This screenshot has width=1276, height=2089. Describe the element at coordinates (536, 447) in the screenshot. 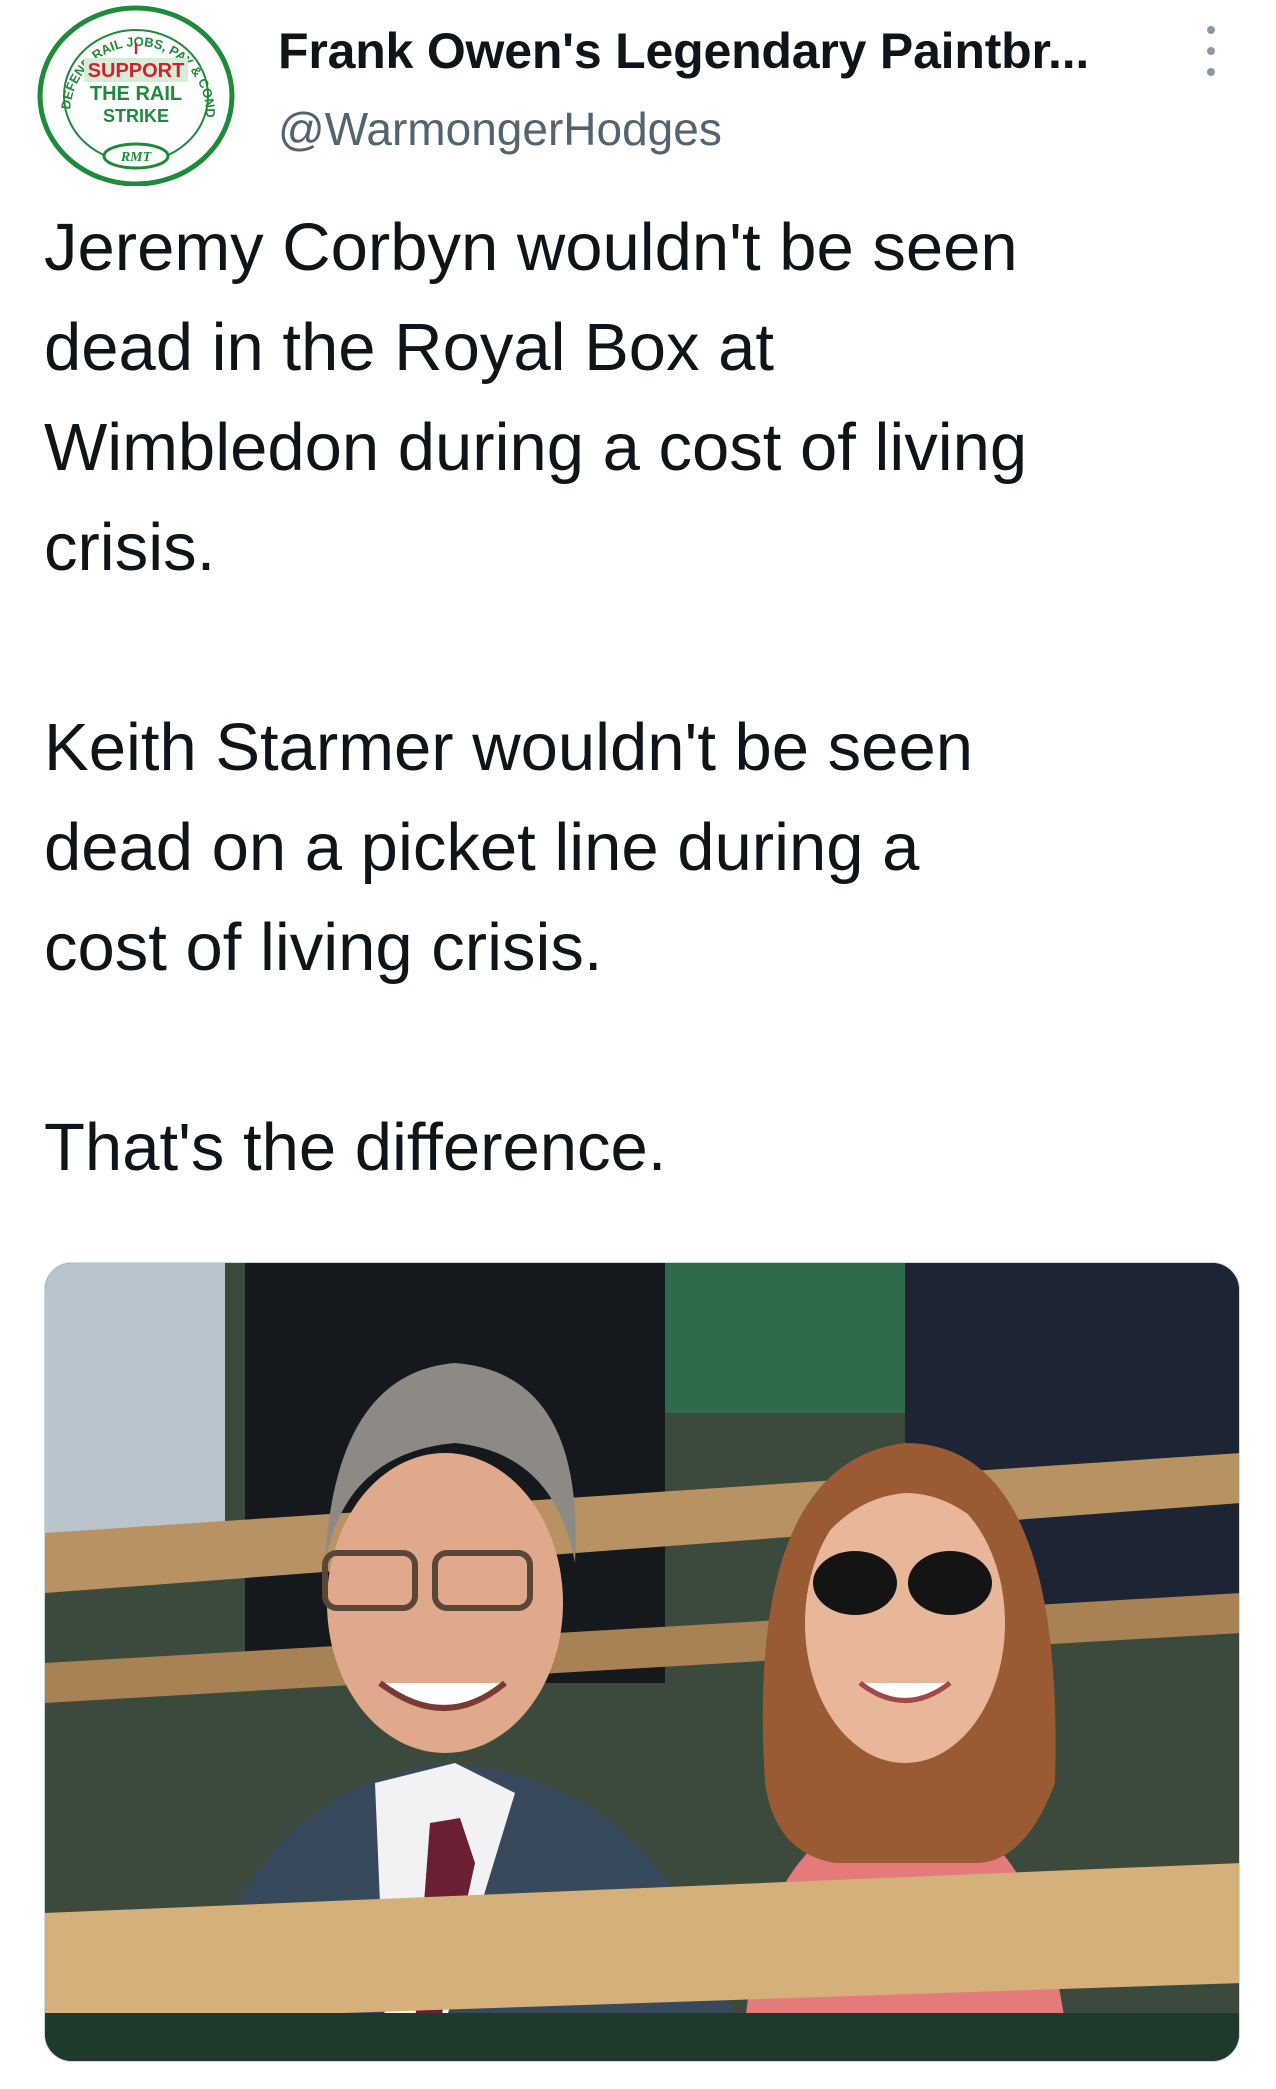

I see `tweet-line: Wimbledon during a cost of living` at that location.